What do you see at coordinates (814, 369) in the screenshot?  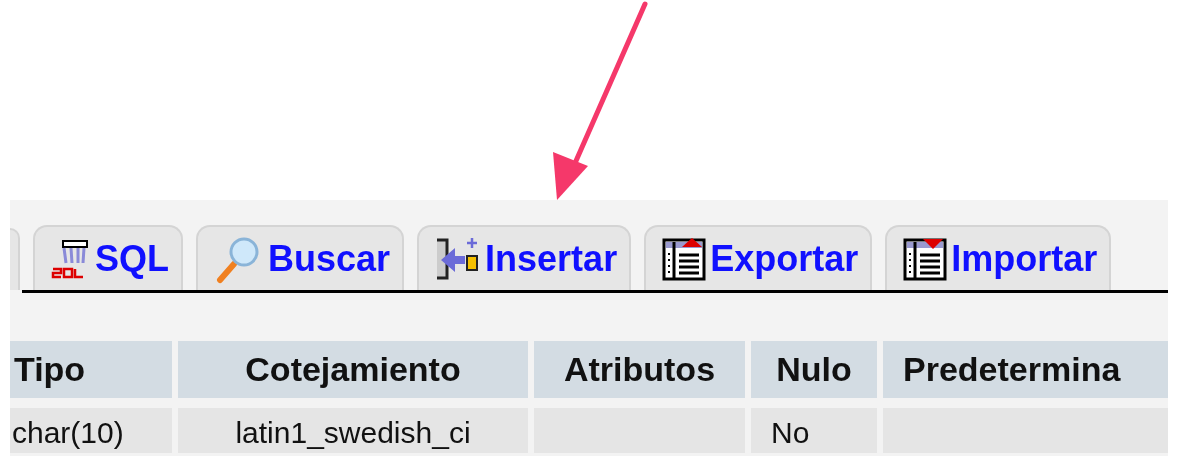 I see `column-header: Nulo` at bounding box center [814, 369].